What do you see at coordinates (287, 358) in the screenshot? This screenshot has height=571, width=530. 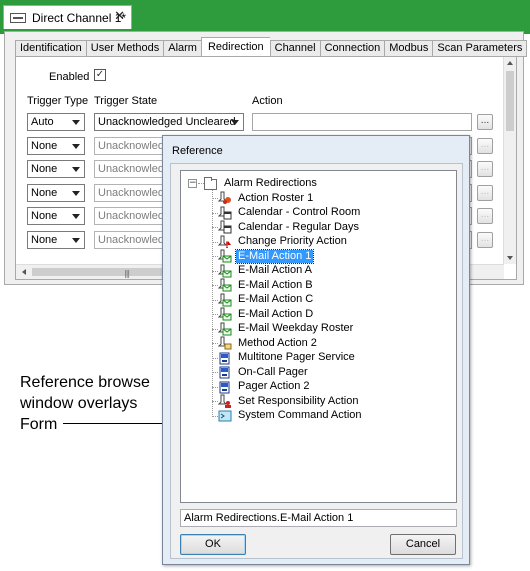 I see `tree-item: Multitone Pager Service` at bounding box center [287, 358].